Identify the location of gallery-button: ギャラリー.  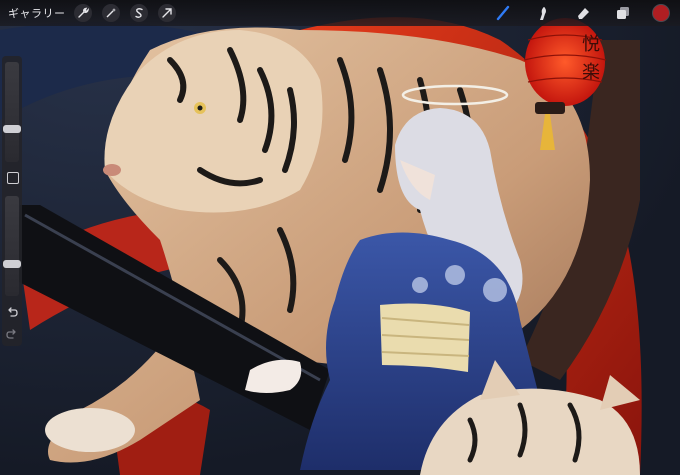
(37, 13).